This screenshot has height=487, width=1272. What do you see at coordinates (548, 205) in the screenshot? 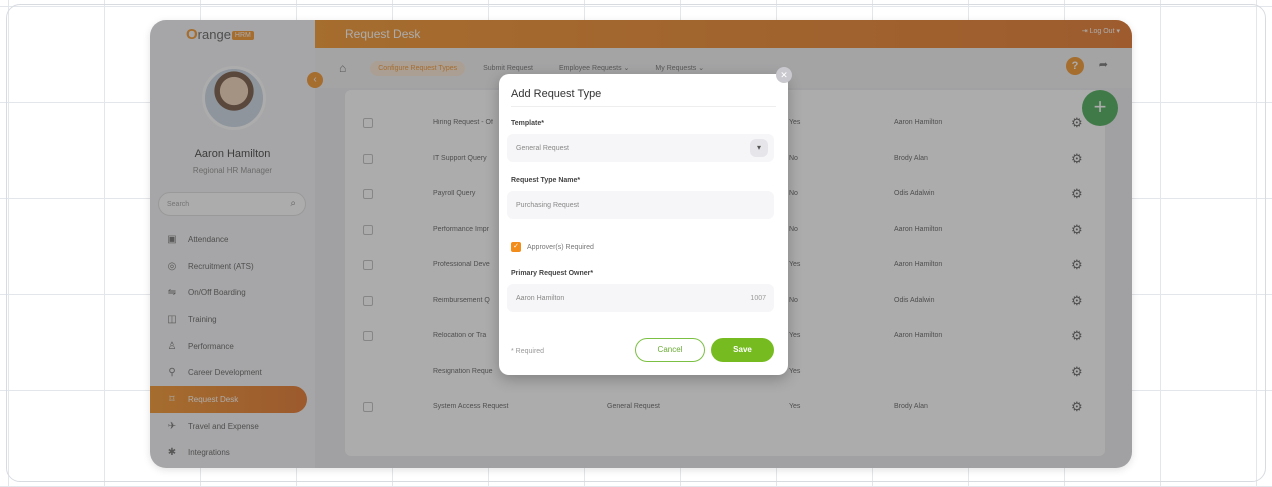
I see `request-type-name-value: Purchasing Request` at bounding box center [548, 205].